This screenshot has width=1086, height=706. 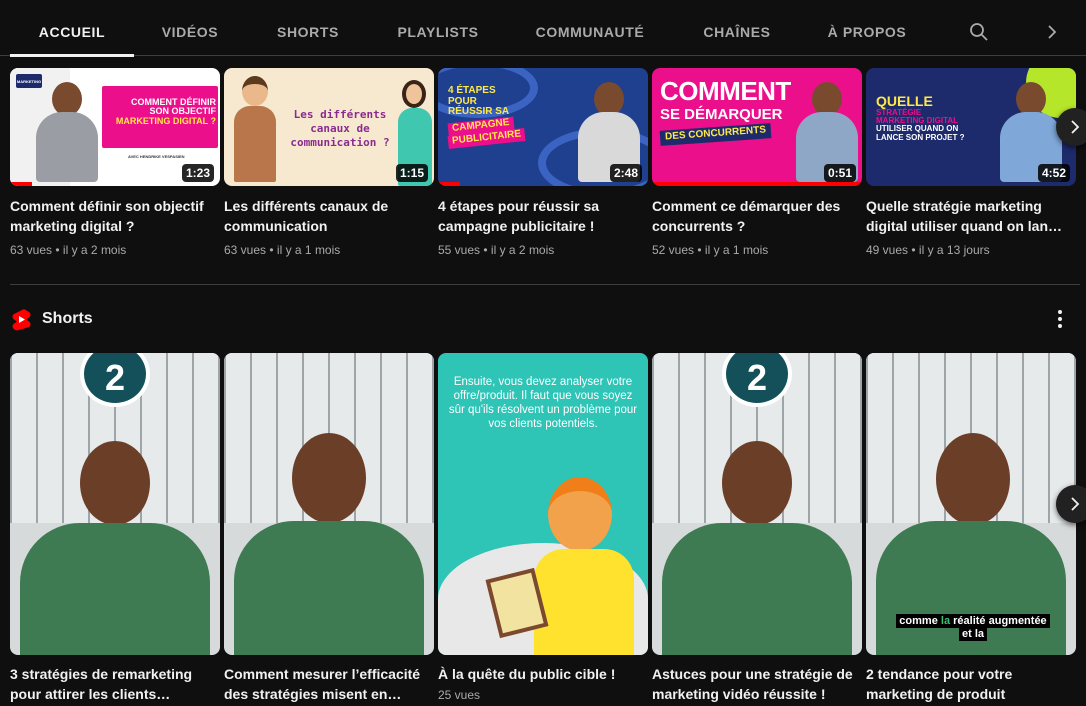 I want to click on cartoon-man-figure, so click(x=254, y=128).